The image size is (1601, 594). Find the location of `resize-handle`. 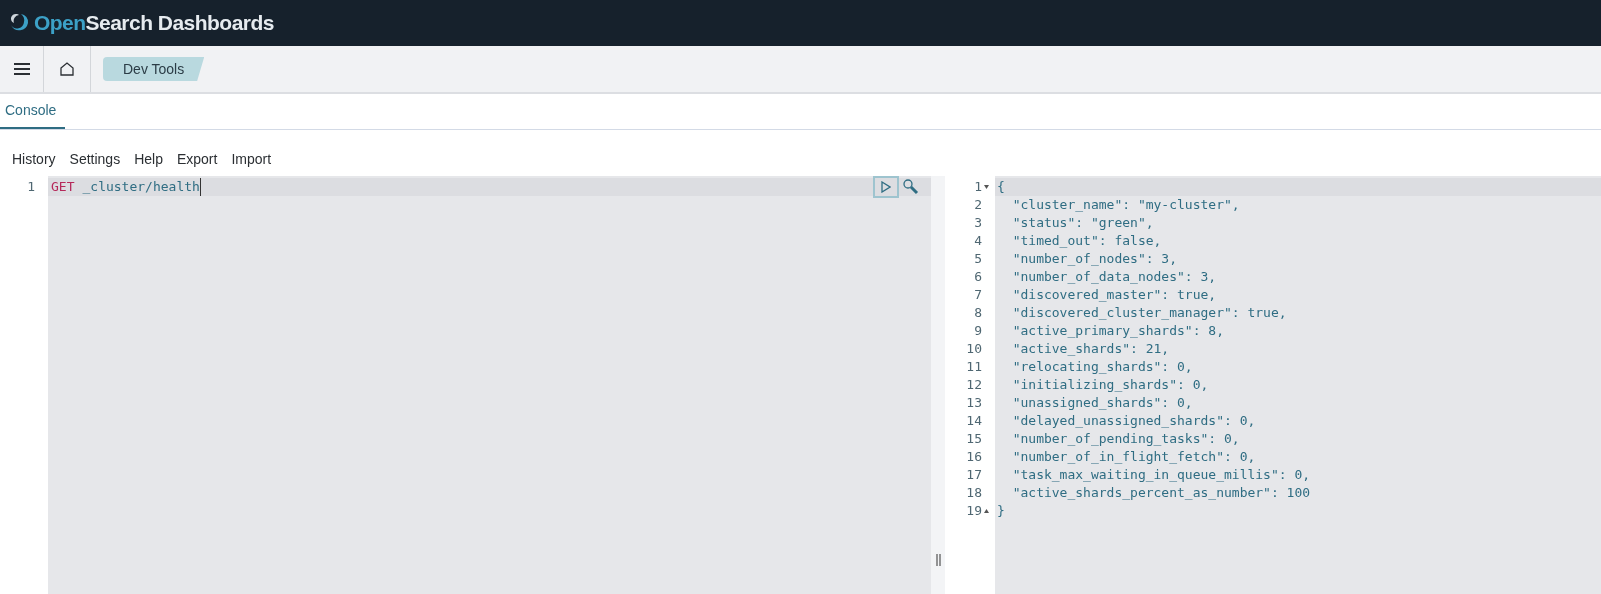

resize-handle is located at coordinates (938, 385).